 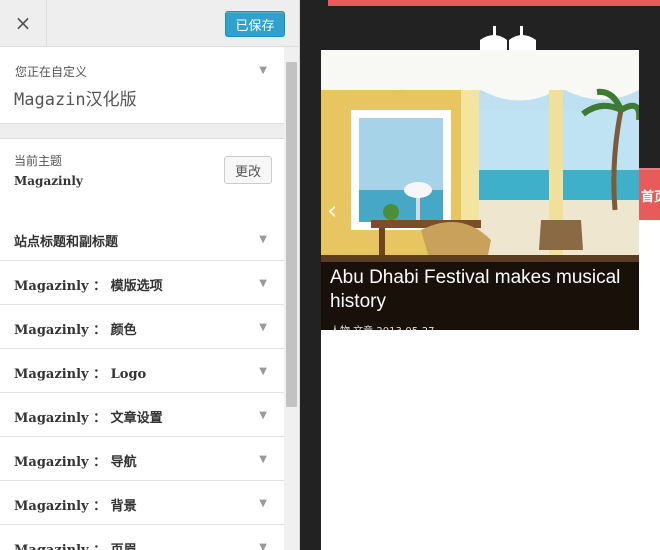 What do you see at coordinates (80, 374) in the screenshot?
I see `section-label: Magazinly ： Logo` at bounding box center [80, 374].